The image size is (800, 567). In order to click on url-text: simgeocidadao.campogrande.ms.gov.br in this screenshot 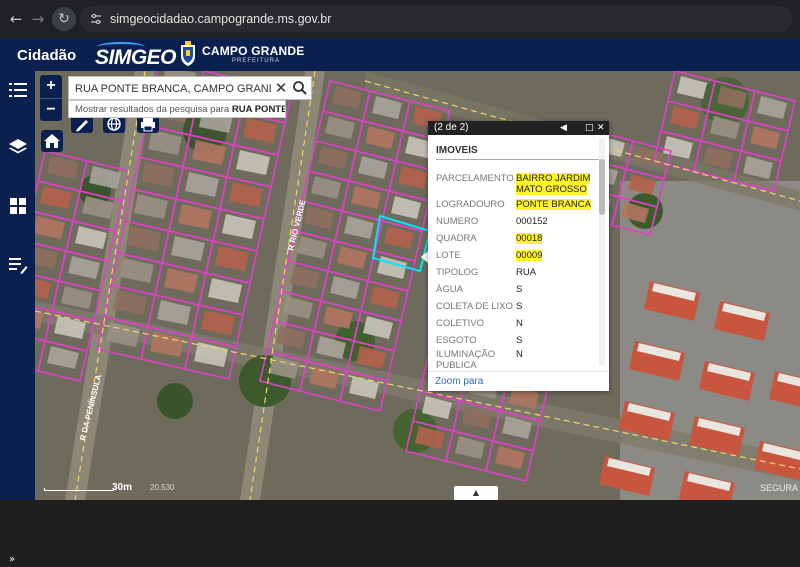, I will do `click(221, 19)`.